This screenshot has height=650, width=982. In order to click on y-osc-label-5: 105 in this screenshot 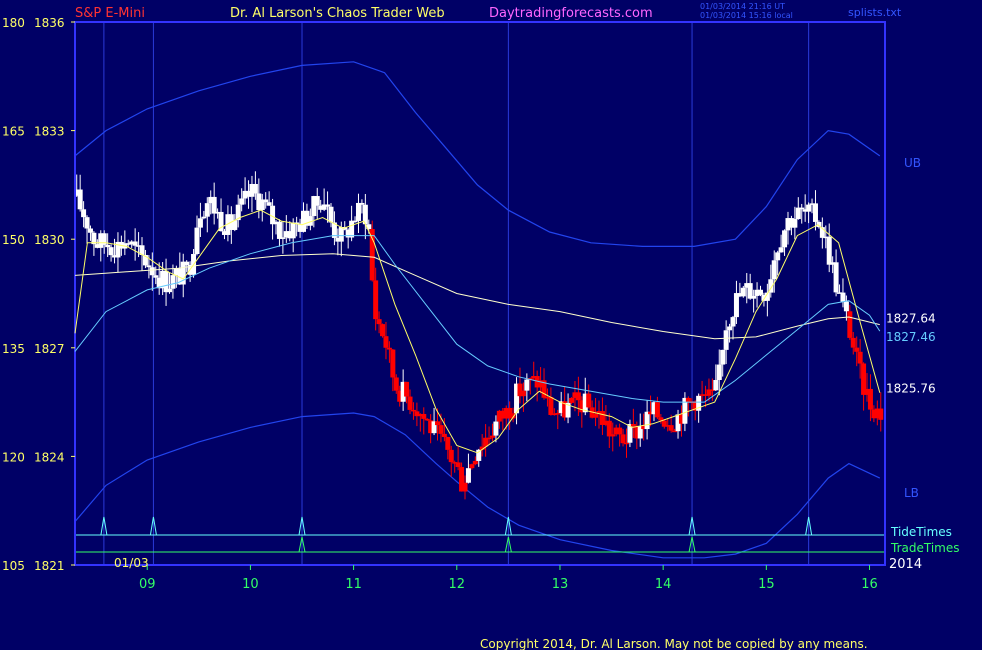, I will do `click(13, 566)`.